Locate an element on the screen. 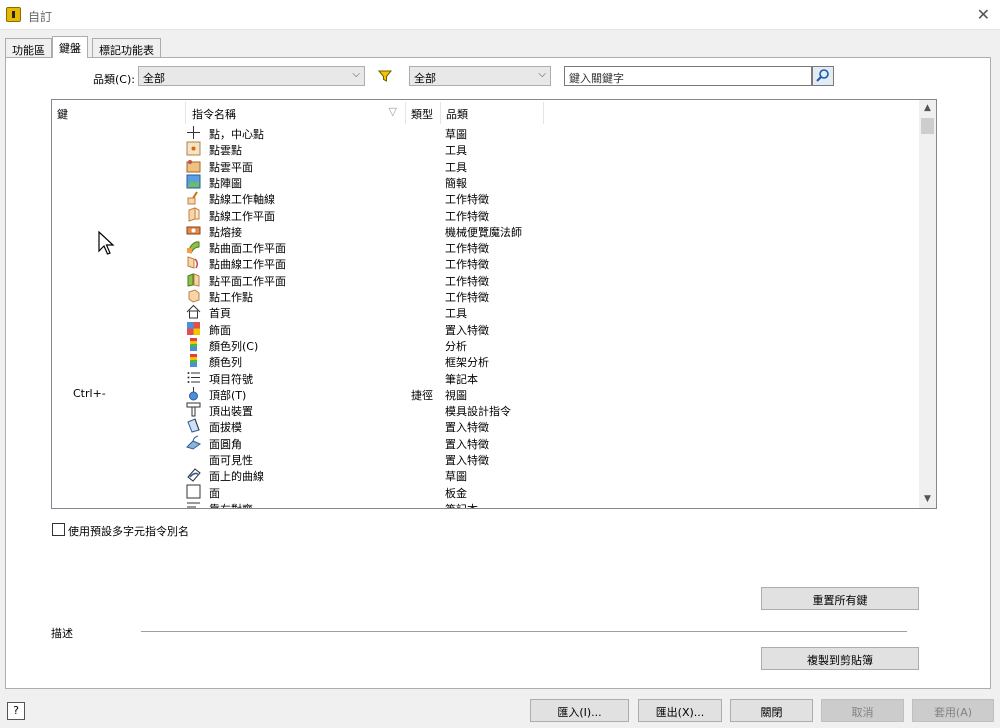  table-row: 點線工作平面 工作特徵 is located at coordinates (486, 214).